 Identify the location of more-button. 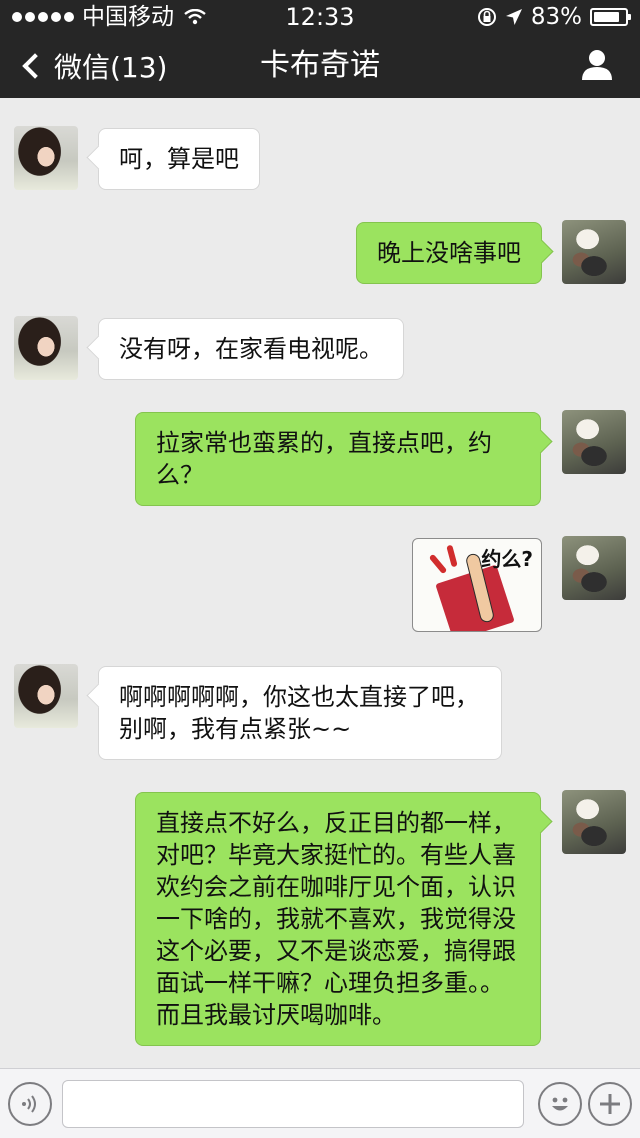
(610, 1104).